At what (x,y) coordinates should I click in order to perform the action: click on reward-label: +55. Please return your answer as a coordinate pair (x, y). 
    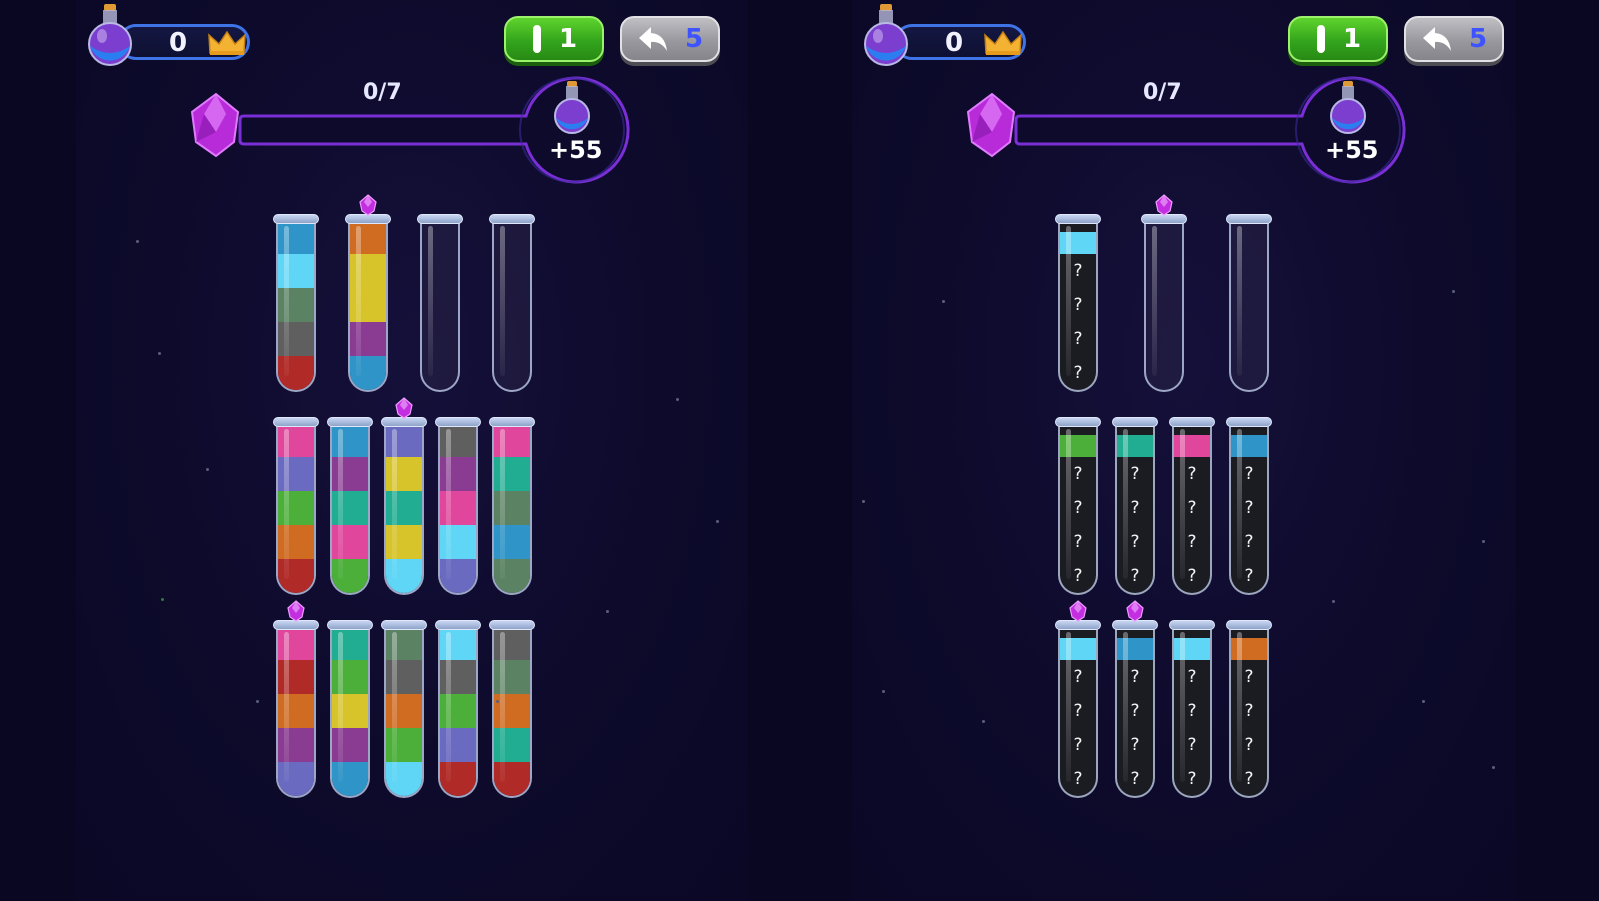
    Looking at the image, I should click on (576, 150).